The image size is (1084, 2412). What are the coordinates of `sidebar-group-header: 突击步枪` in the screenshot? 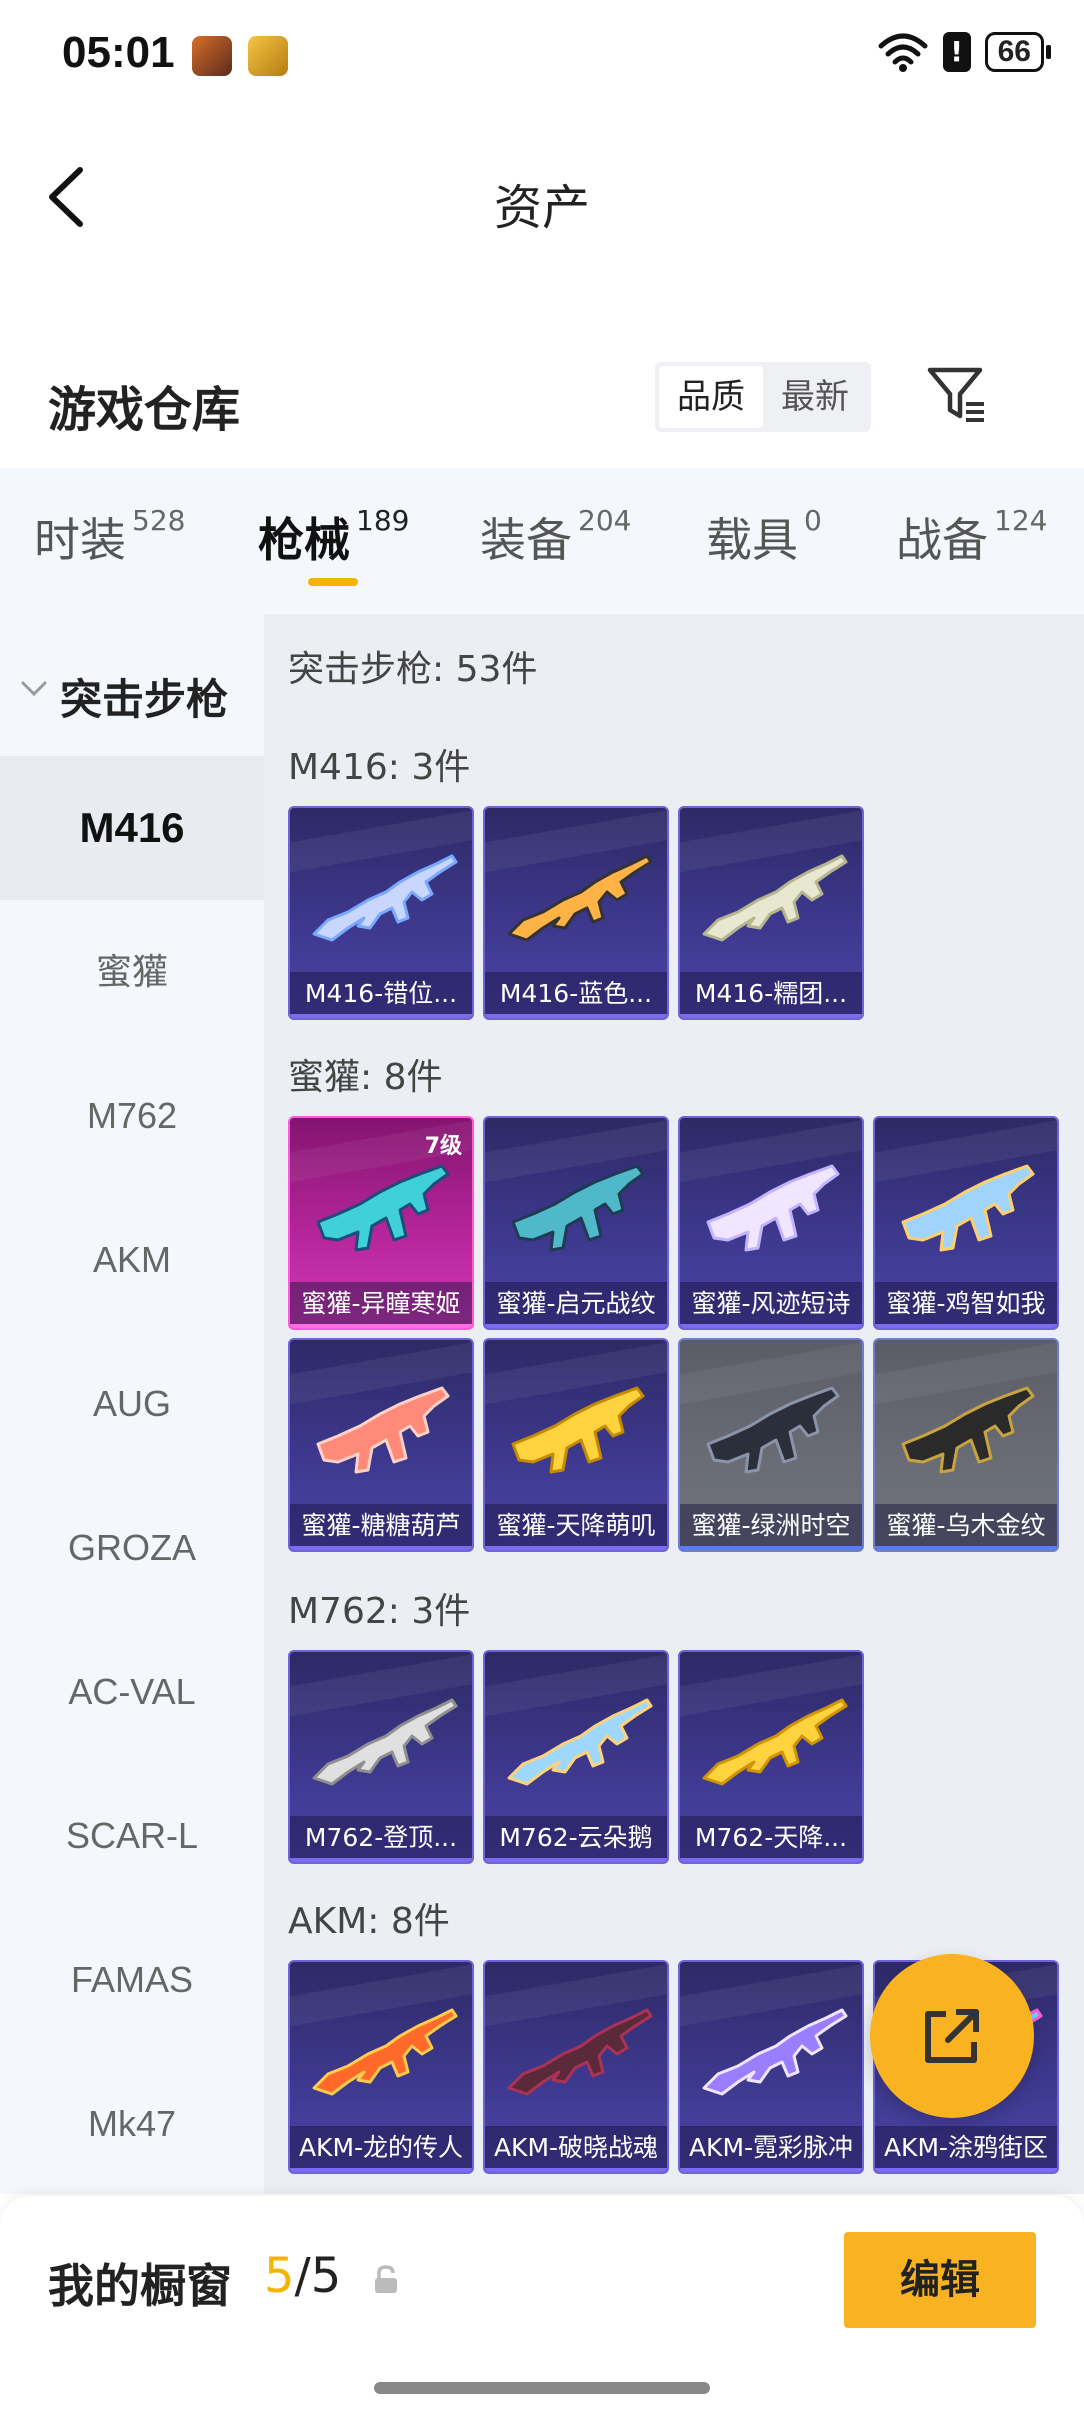 It's located at (132, 688).